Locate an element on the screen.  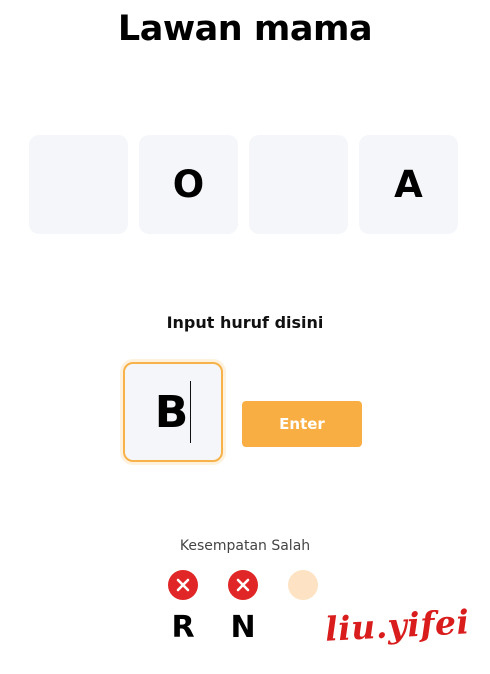
letter-slot-4: A is located at coordinates (408, 184).